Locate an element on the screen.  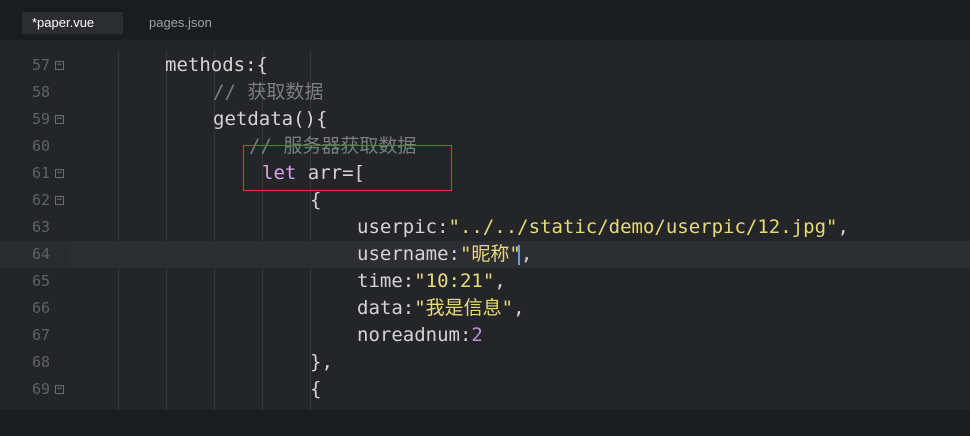
tab-bar: *paper.vue pages.json is located at coordinates (485, 20).